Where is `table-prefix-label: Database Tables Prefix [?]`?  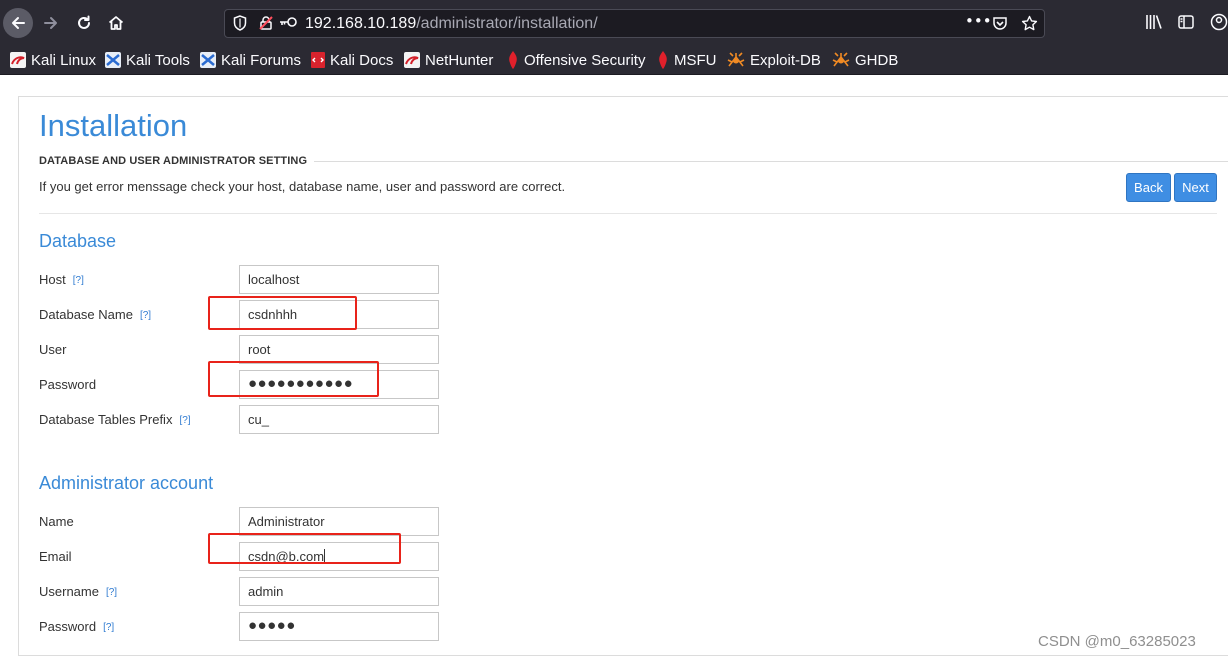
table-prefix-label: Database Tables Prefix [?] is located at coordinates (115, 419).